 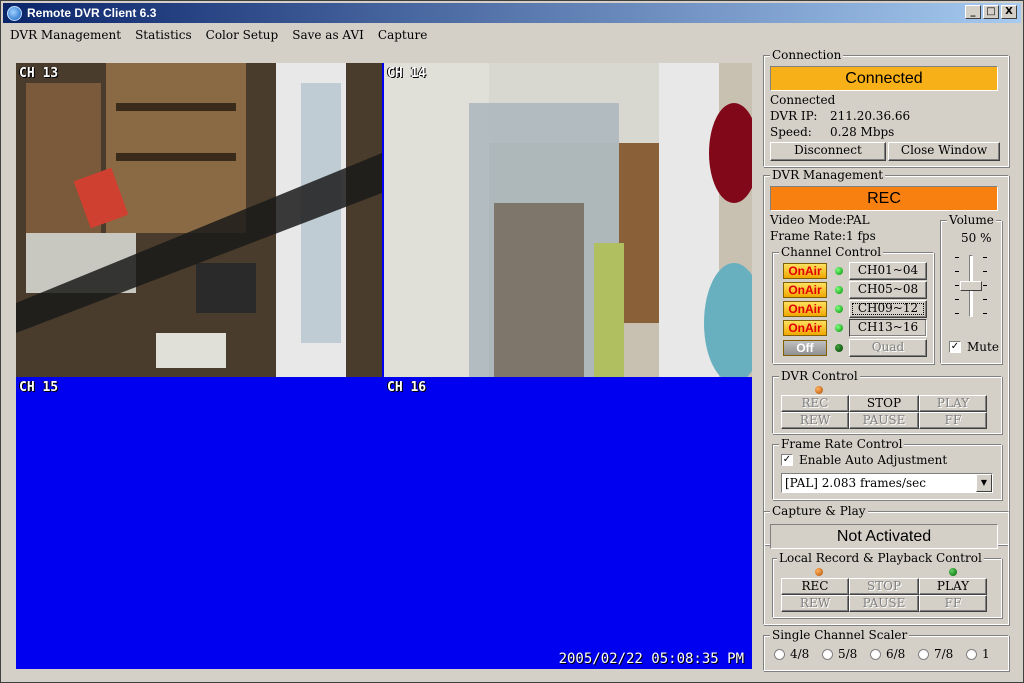 I want to click on menu-color-setup: Color Setup, so click(x=242, y=36).